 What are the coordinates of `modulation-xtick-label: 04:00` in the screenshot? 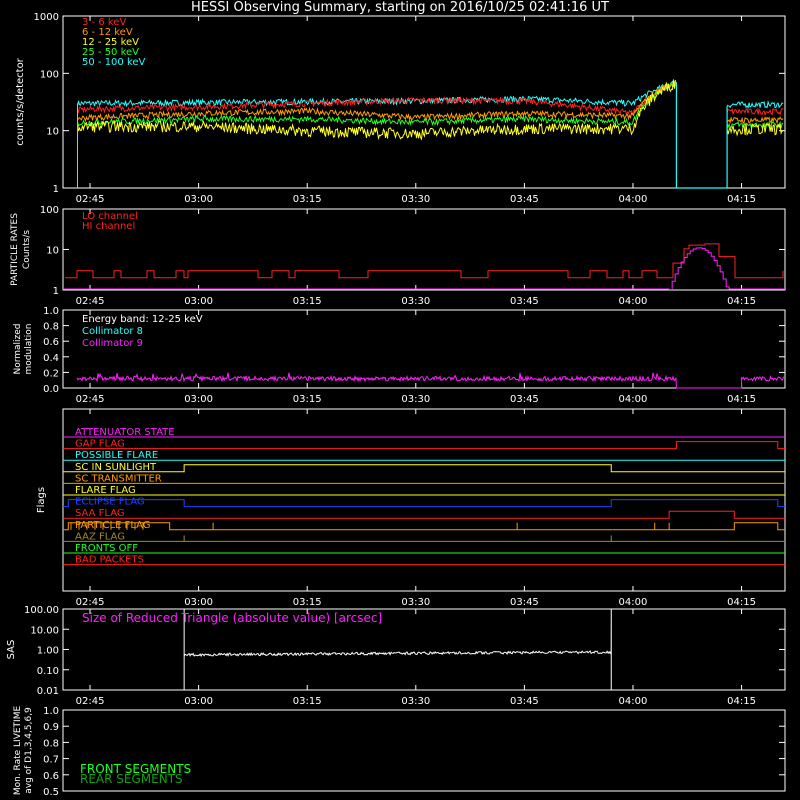 It's located at (633, 399).